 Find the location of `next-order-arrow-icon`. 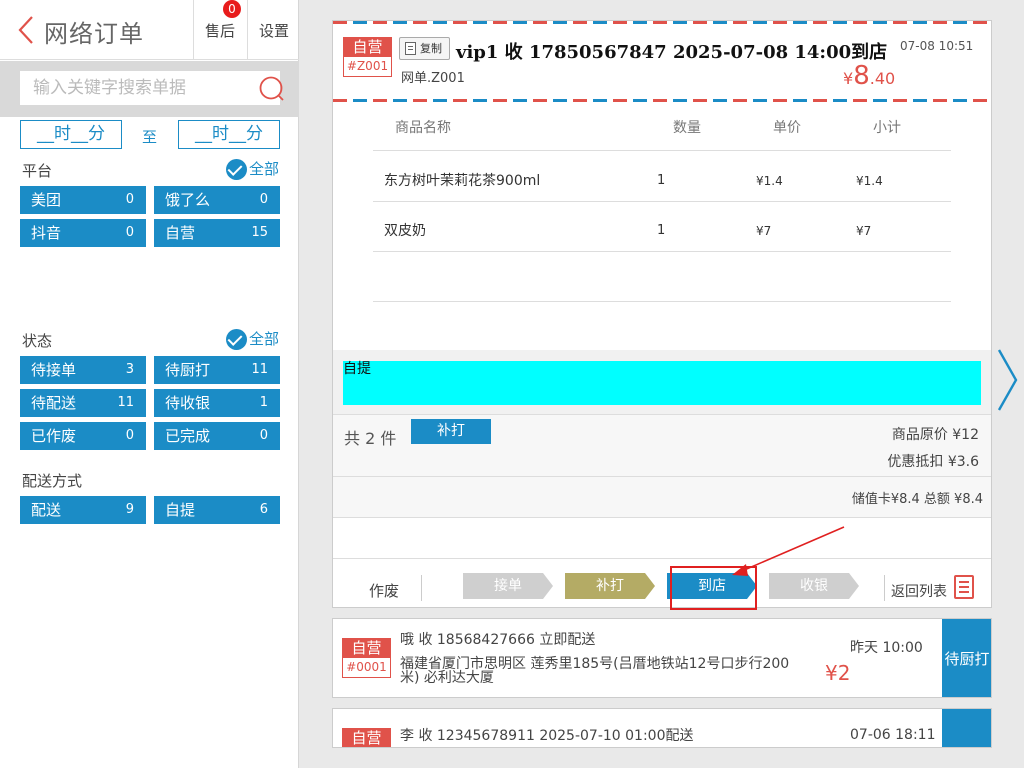

next-order-arrow-icon is located at coordinates (1008, 380).